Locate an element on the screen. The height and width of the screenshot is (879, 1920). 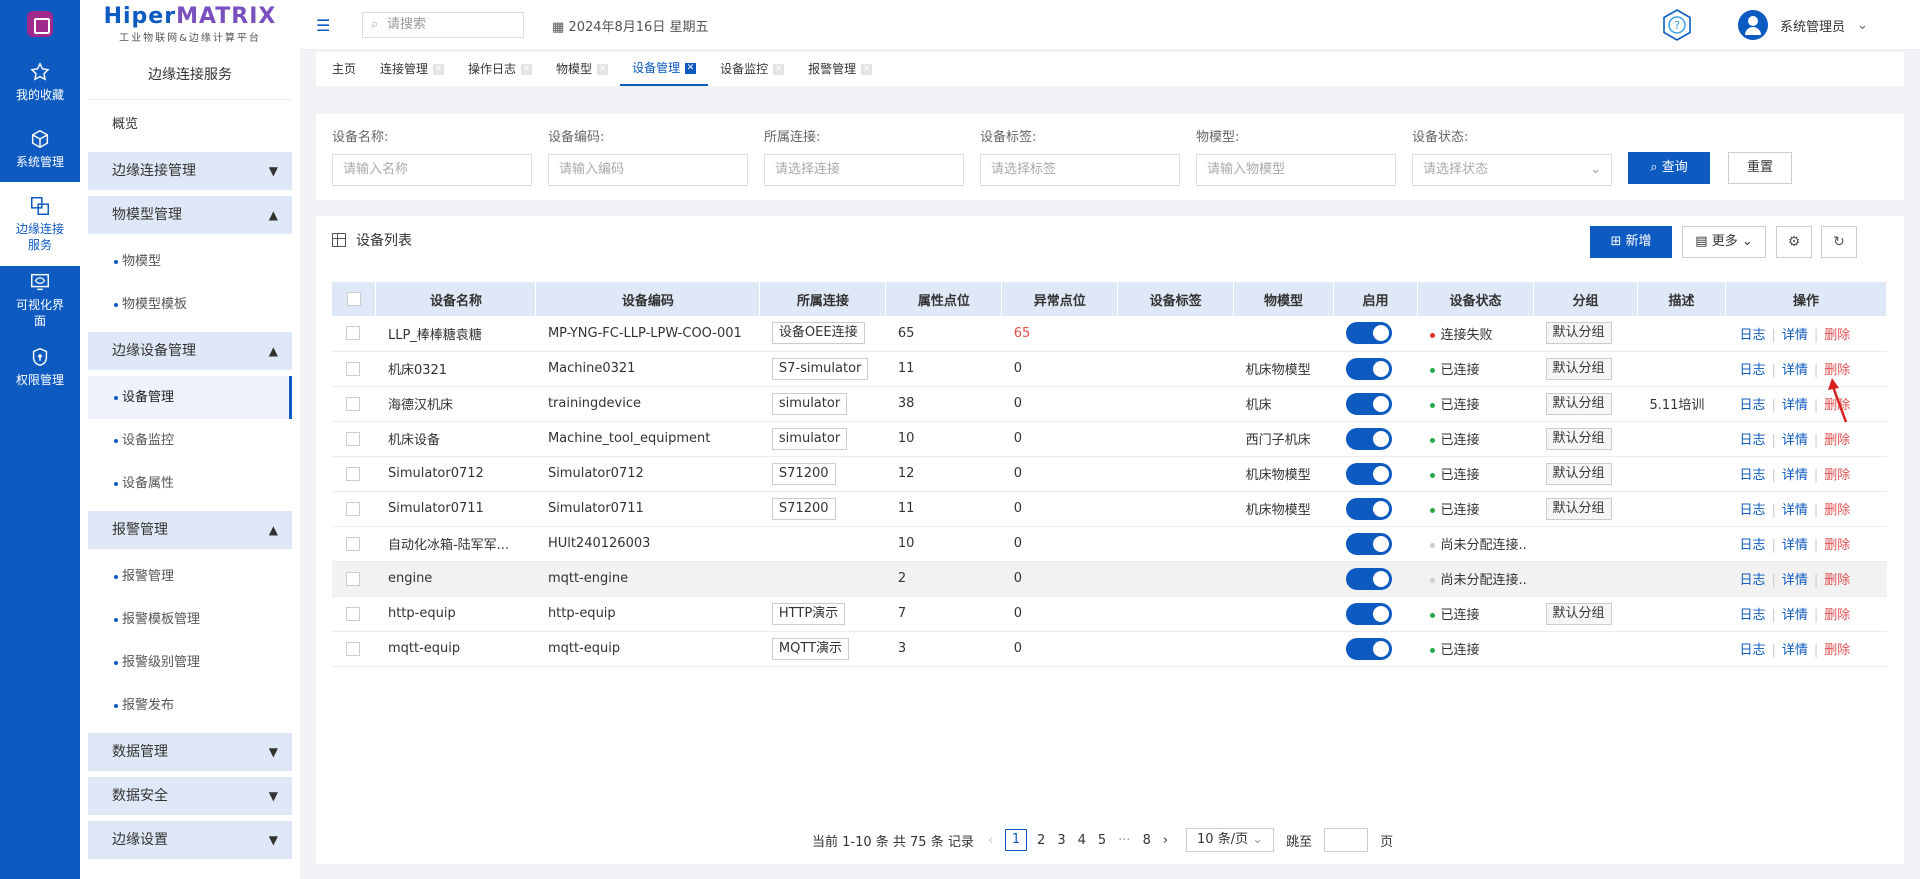
reset-button: 重置 is located at coordinates (1760, 168).